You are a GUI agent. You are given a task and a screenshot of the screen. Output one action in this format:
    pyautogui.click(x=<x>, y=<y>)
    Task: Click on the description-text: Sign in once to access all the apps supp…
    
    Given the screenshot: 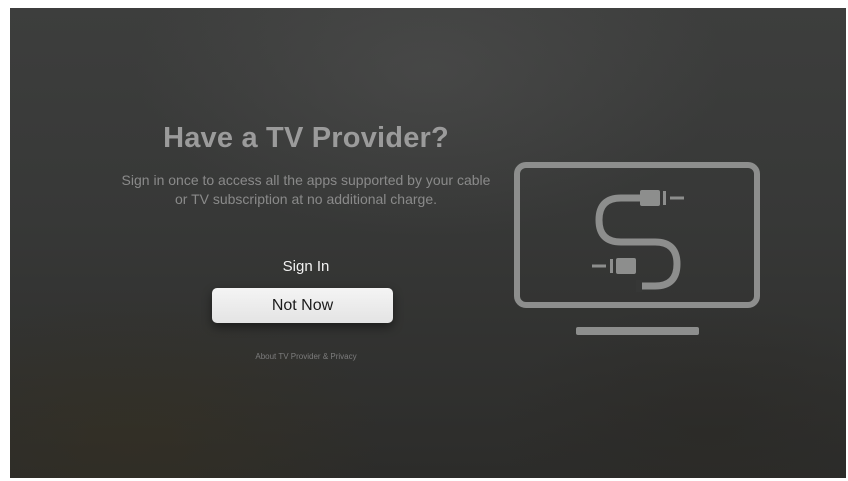 What is the action you would take?
    pyautogui.click(x=306, y=189)
    